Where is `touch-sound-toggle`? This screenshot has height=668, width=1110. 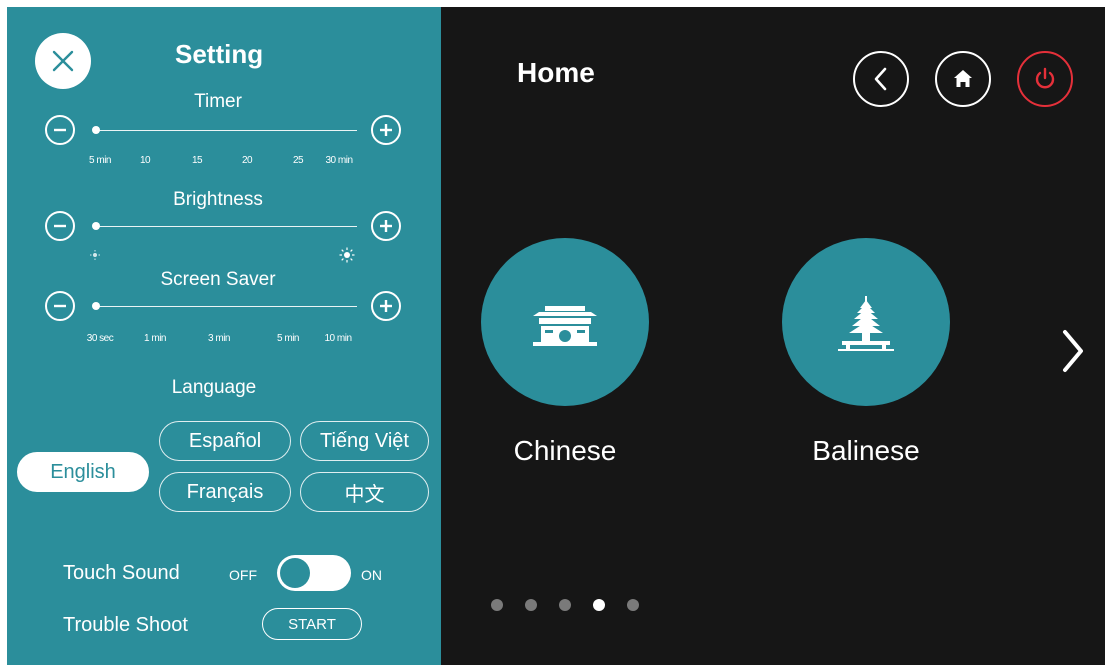 touch-sound-toggle is located at coordinates (314, 573).